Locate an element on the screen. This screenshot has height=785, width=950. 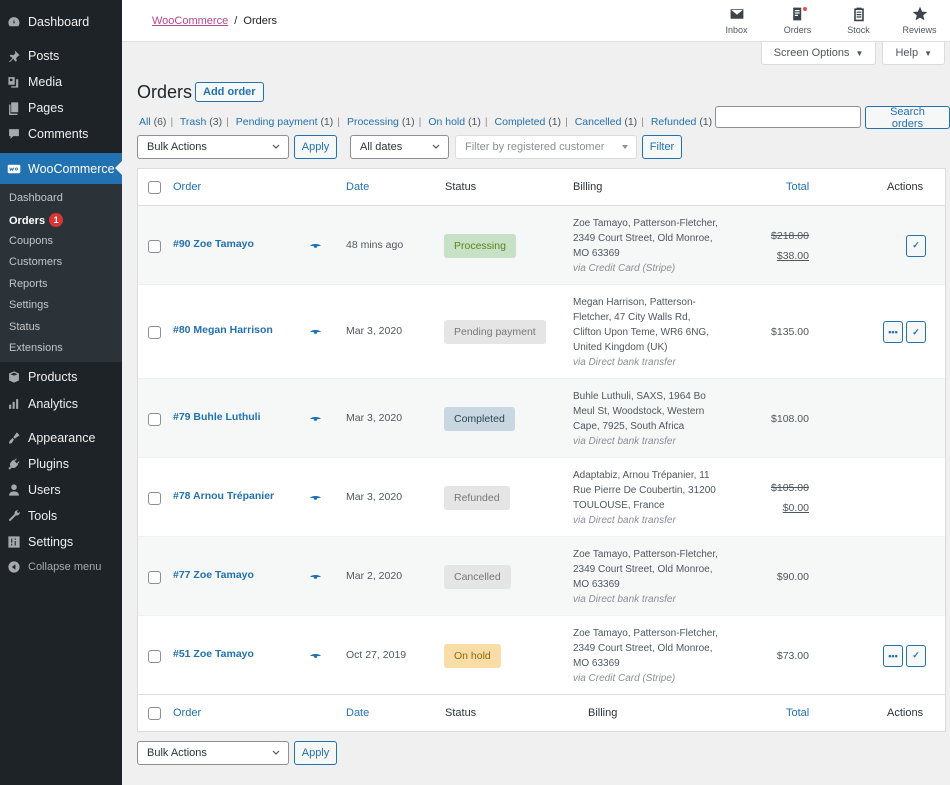
submenu-item-extensions: Extensions is located at coordinates (36, 348).